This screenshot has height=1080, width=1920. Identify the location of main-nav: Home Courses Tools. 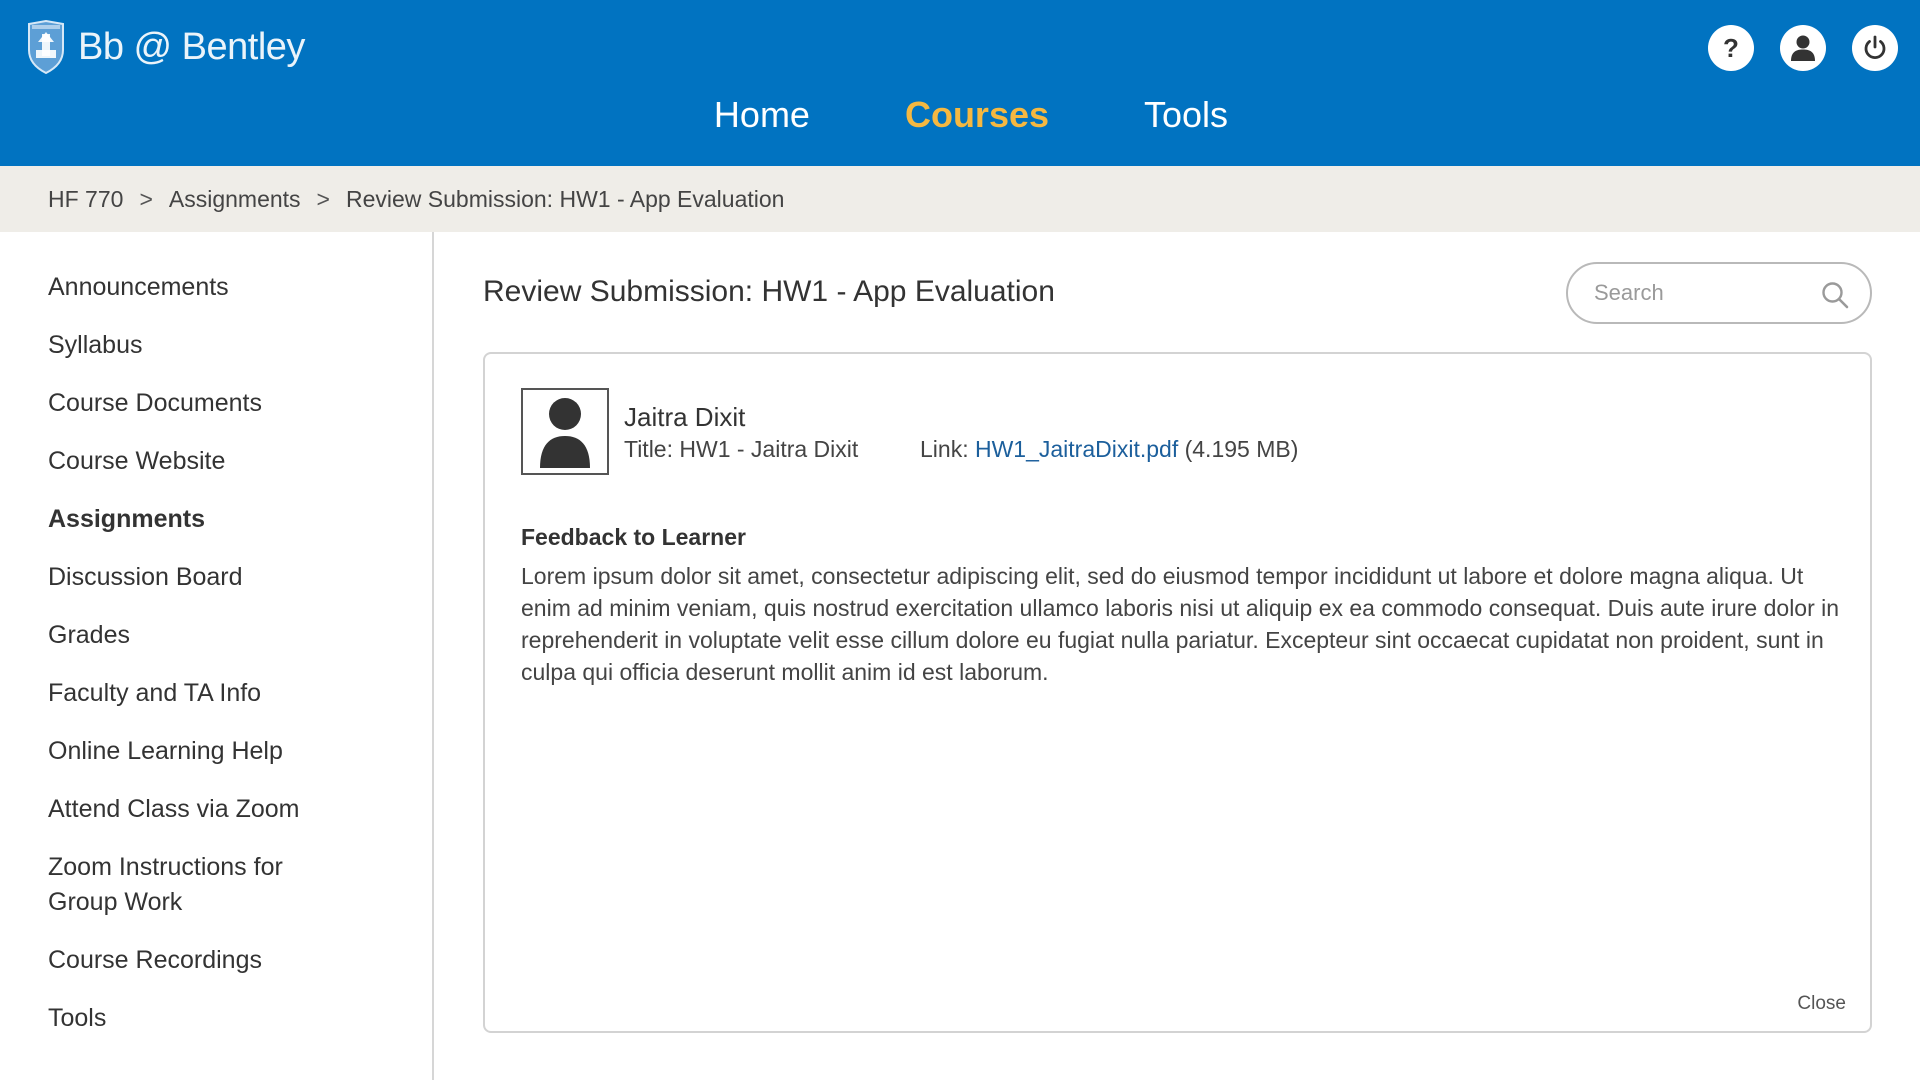
(960, 115).